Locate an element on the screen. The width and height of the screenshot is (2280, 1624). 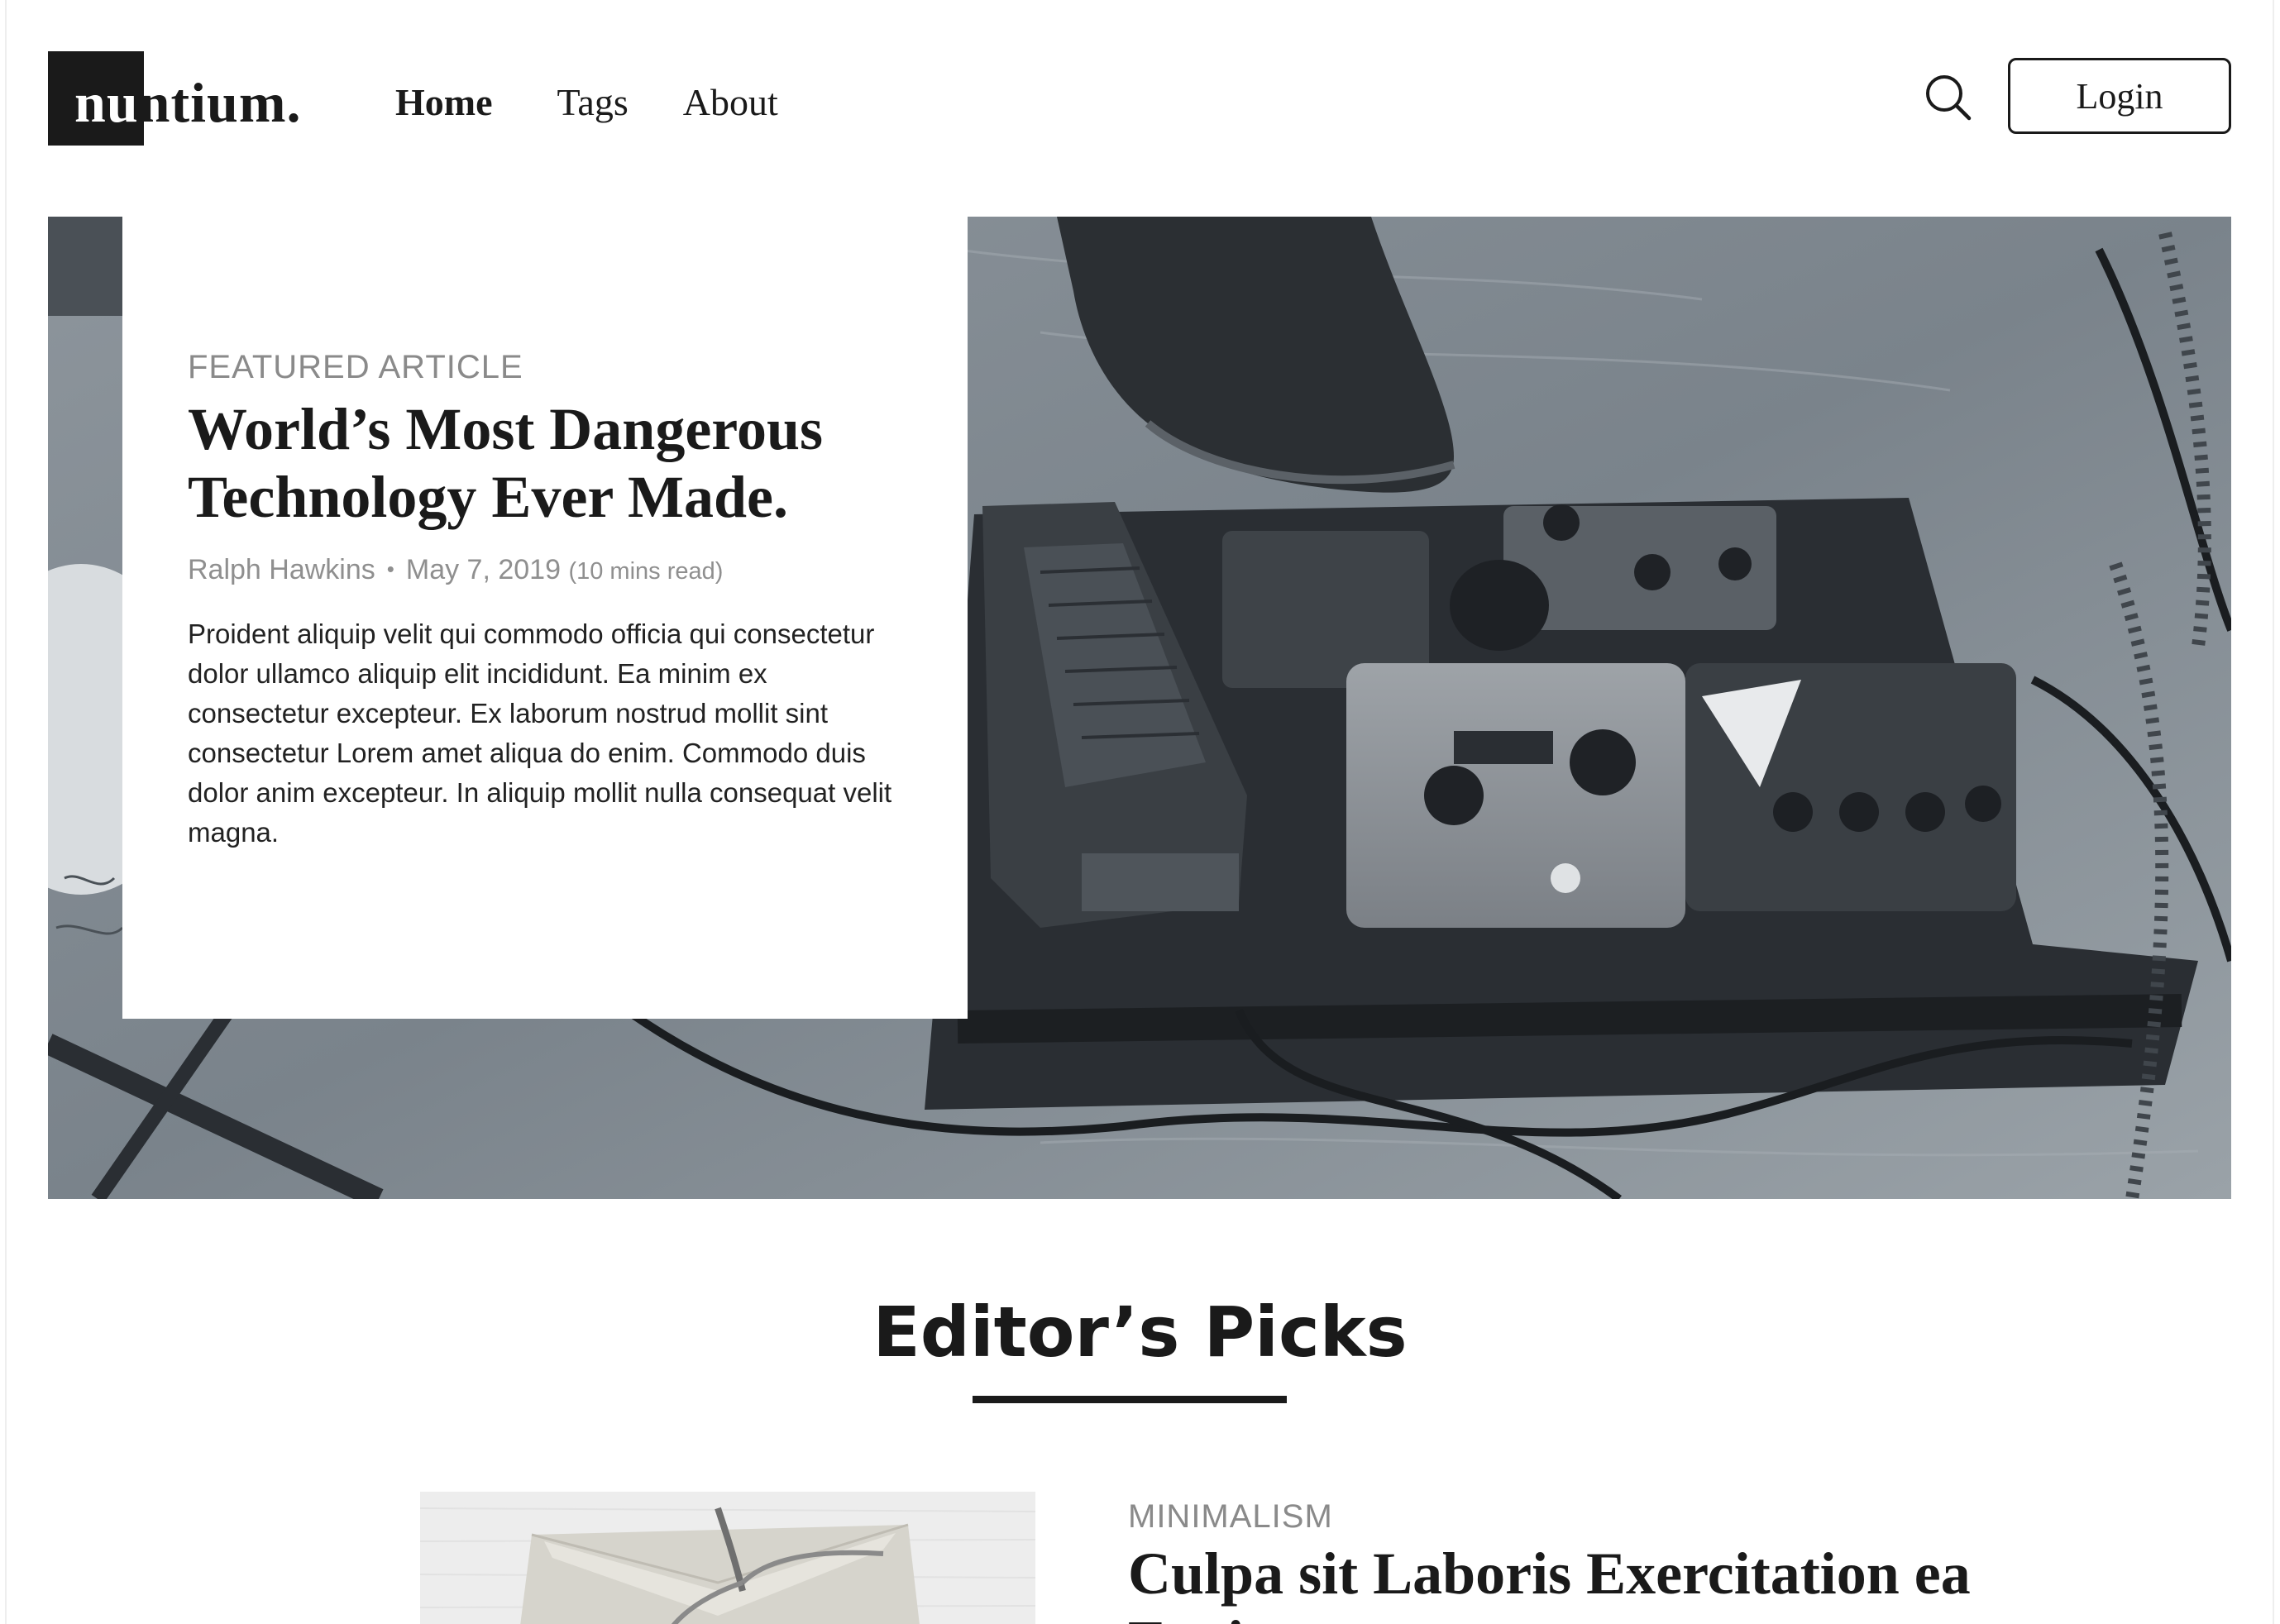
author-name: Ralph Hawkins is located at coordinates (281, 569).